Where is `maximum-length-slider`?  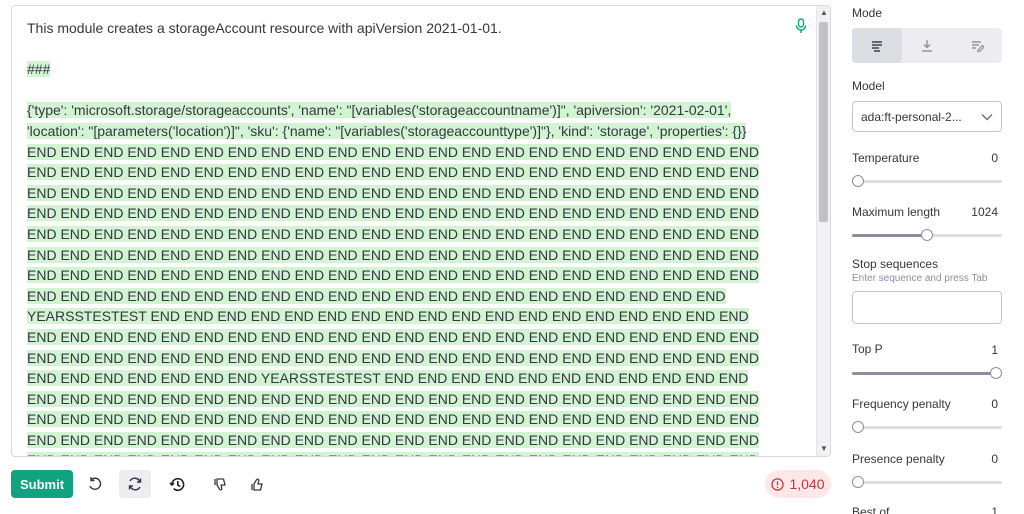 maximum-length-slider is located at coordinates (927, 235).